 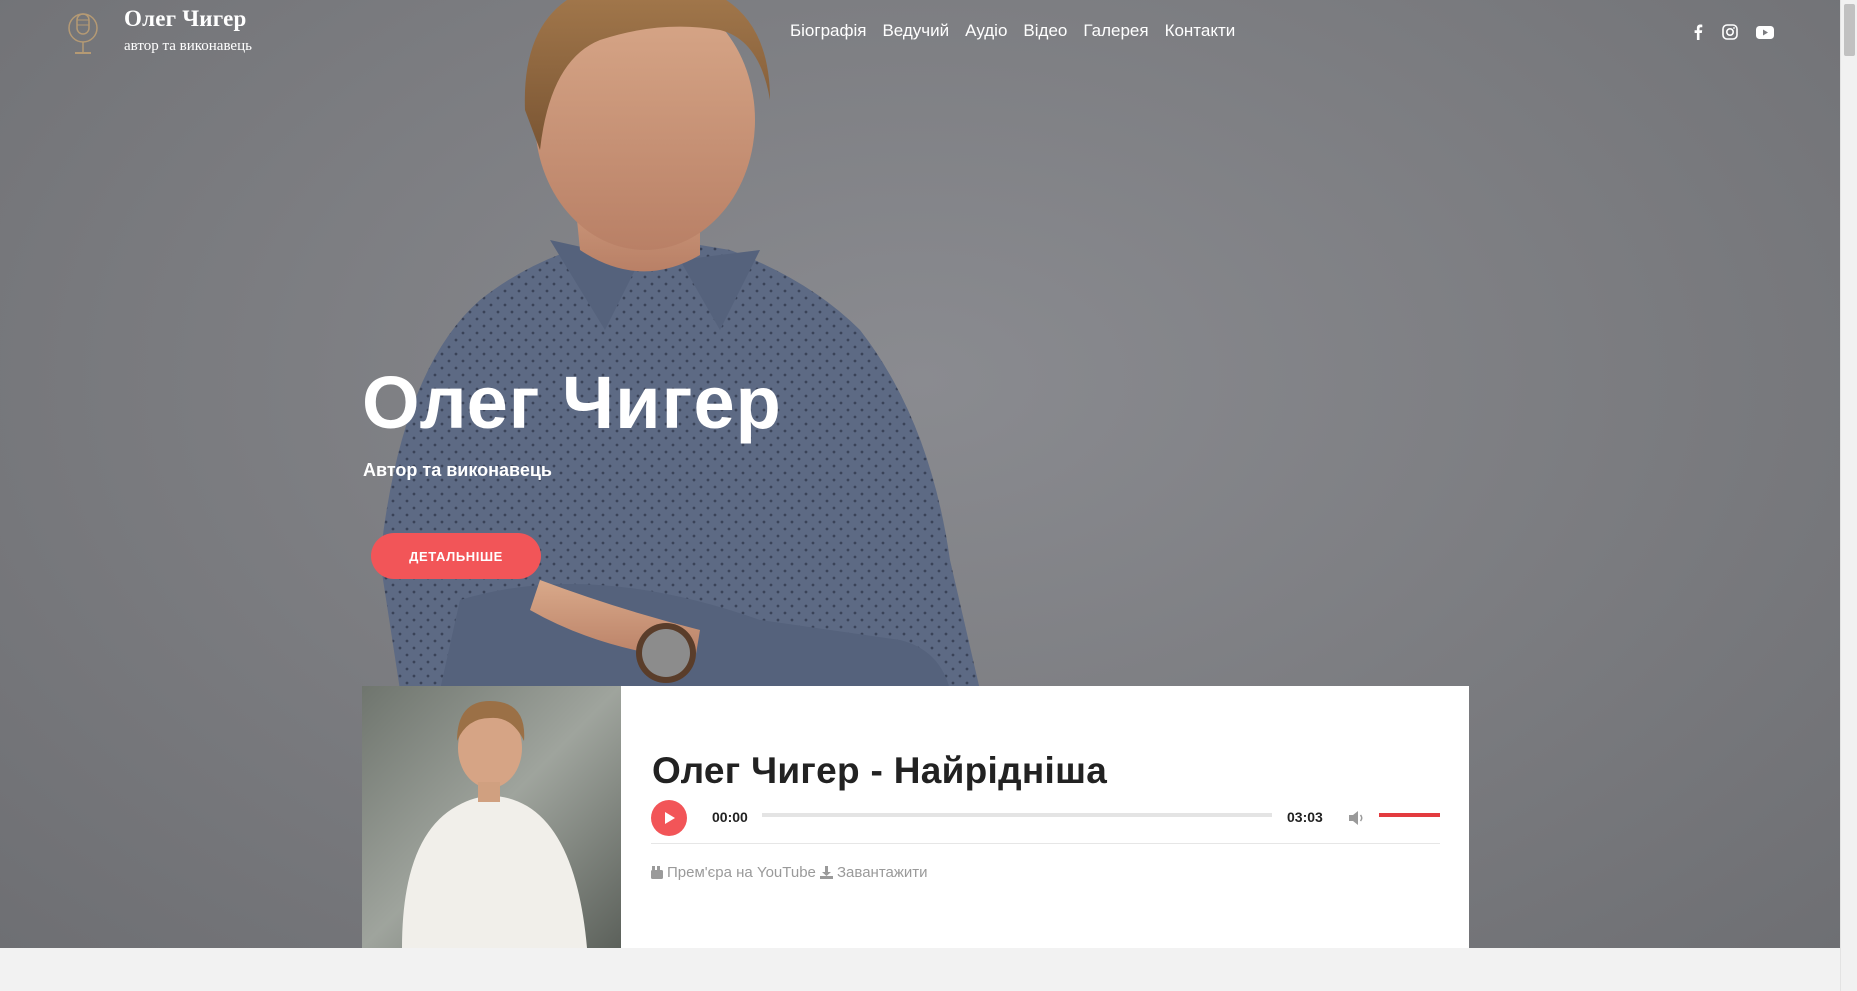 What do you see at coordinates (188, 46) in the screenshot?
I see `brand-tagline: автор та виконавець` at bounding box center [188, 46].